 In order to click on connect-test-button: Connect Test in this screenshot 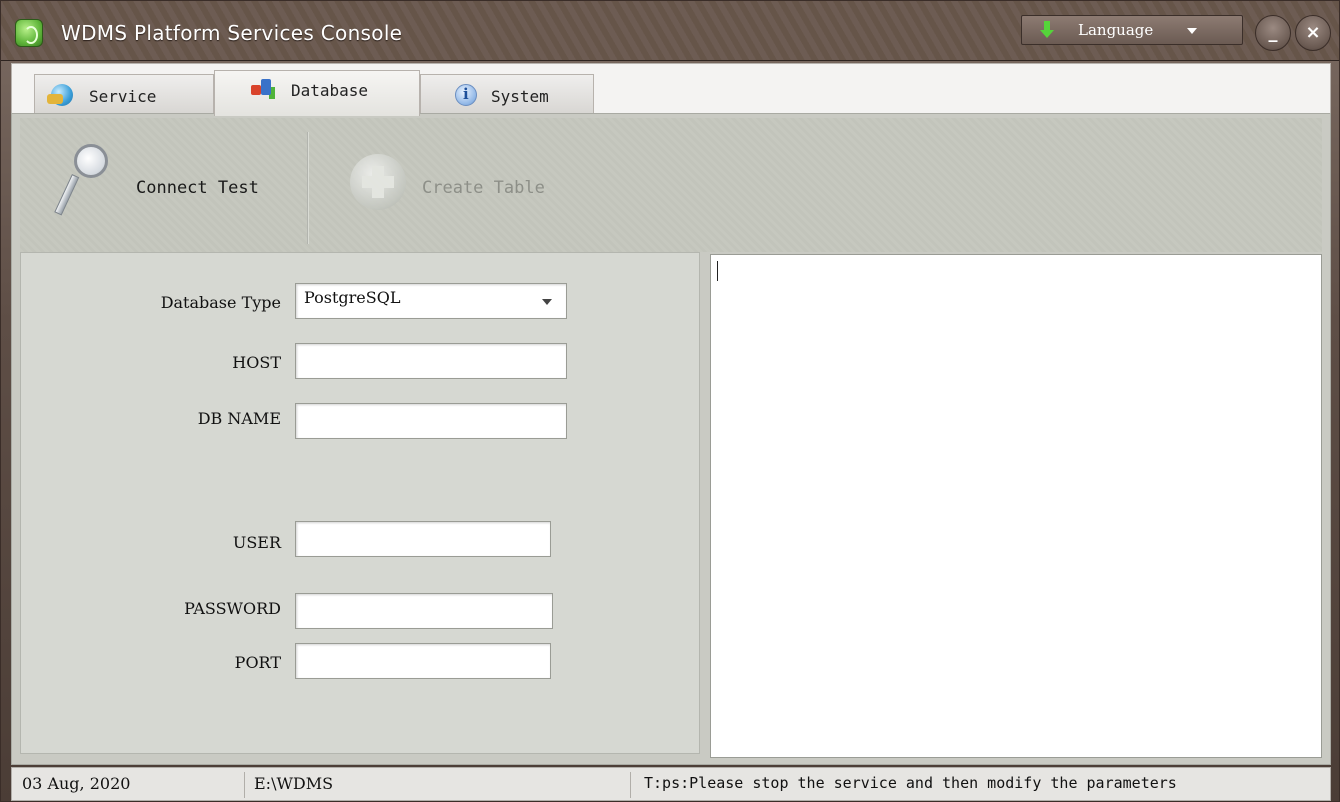, I will do `click(167, 184)`.